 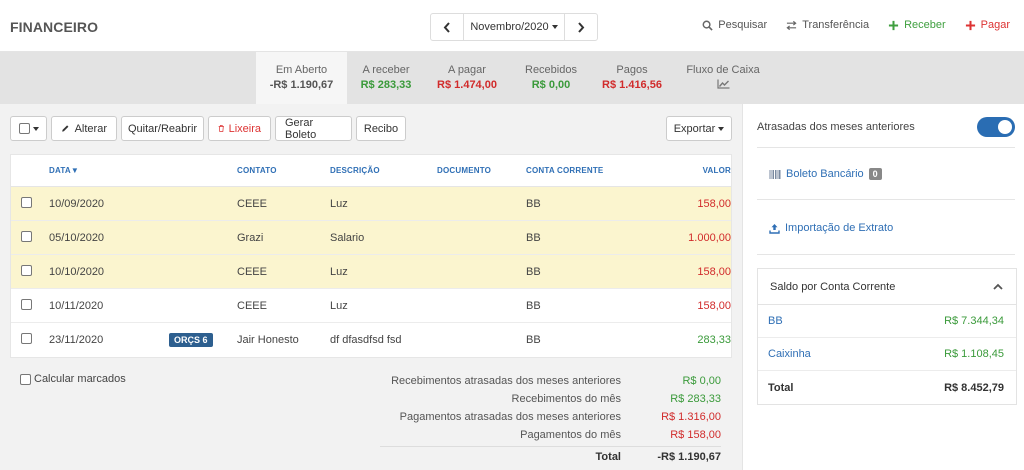 I want to click on column-date-header: DATA▼, so click(x=109, y=170).